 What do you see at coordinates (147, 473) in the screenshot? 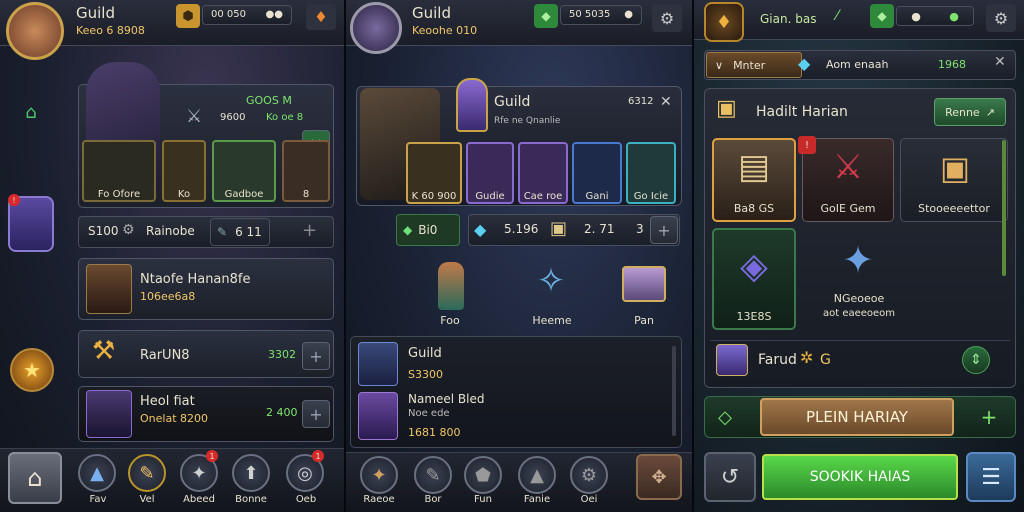
I see `nav-vel-icon: ✎` at bounding box center [147, 473].